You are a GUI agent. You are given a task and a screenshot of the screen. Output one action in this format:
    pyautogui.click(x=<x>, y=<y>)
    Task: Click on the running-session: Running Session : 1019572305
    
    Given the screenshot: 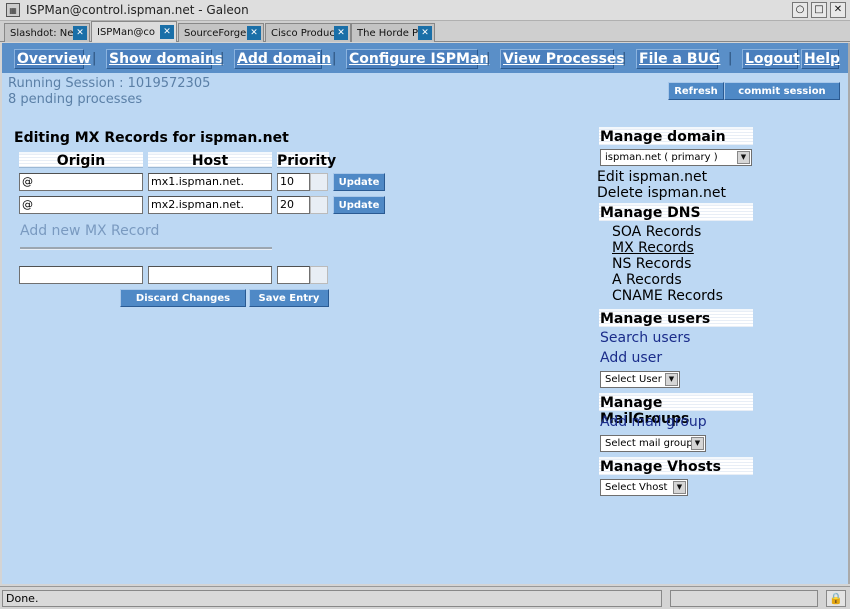 What is the action you would take?
    pyautogui.click(x=109, y=83)
    